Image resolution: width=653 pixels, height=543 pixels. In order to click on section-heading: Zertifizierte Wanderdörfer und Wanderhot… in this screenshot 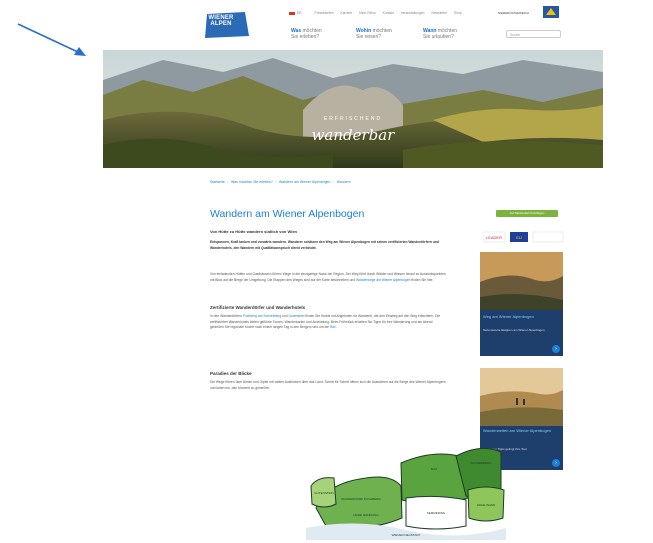, I will do `click(258, 307)`.